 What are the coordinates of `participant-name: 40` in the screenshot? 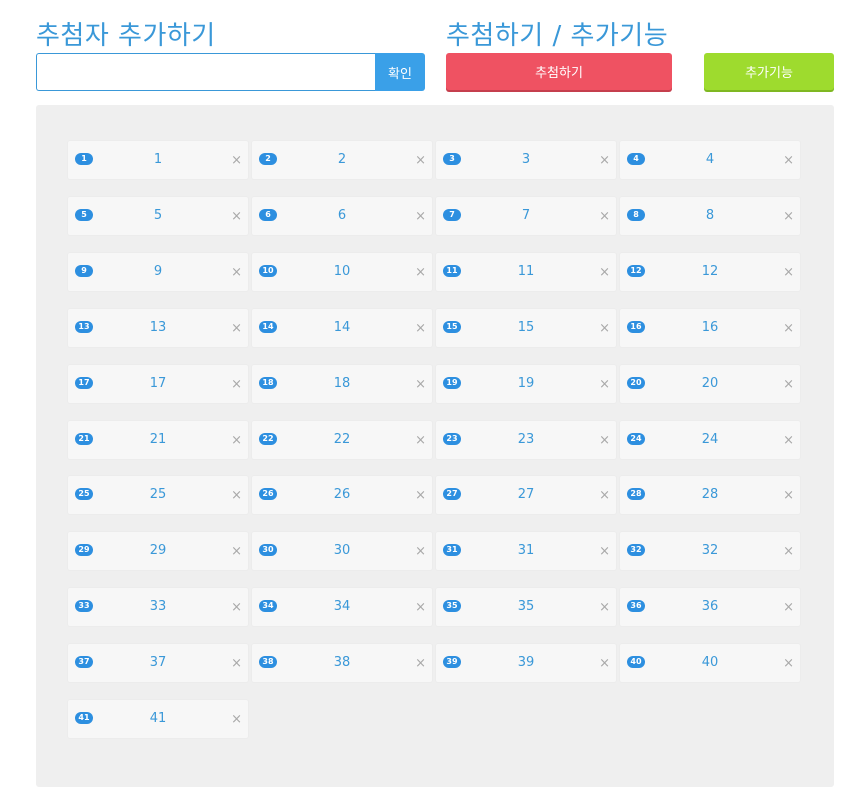 It's located at (710, 662).